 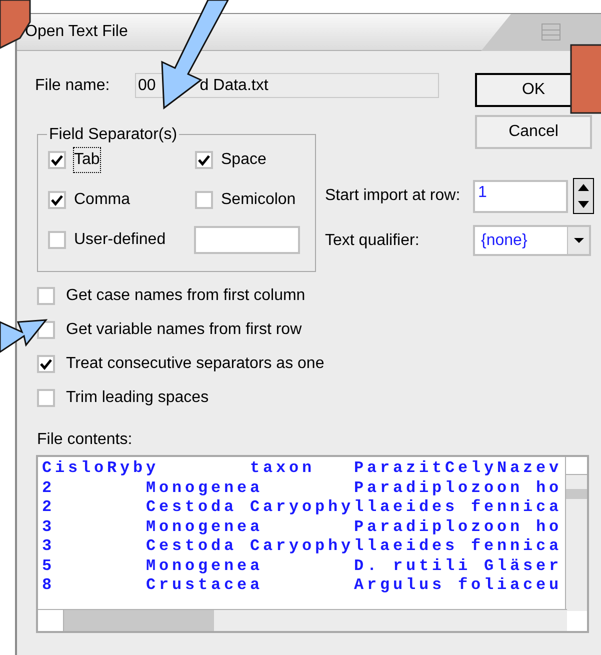 What do you see at coordinates (303, 468) in the screenshot?
I see `text-line: CisloRyby taxon ParazitCelyNazev` at bounding box center [303, 468].